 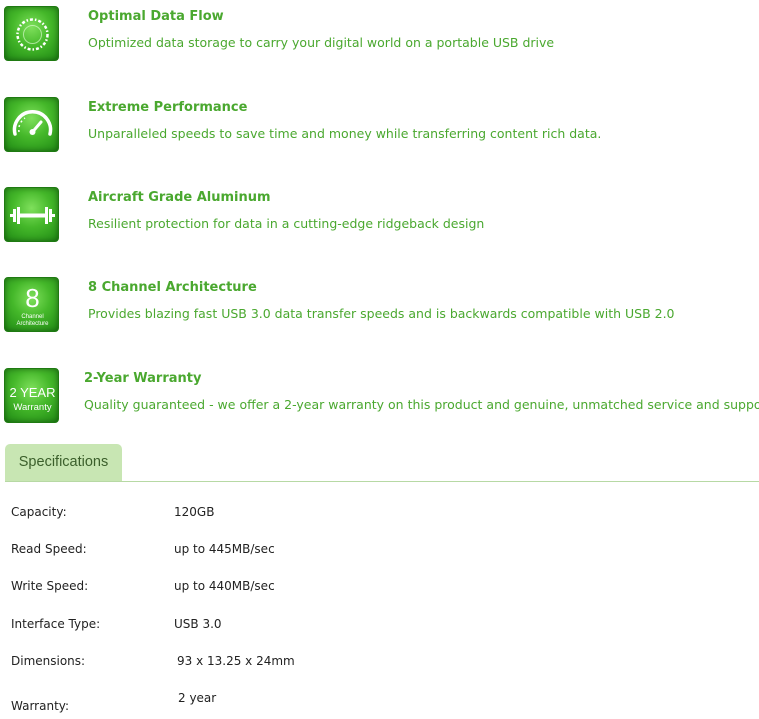 What do you see at coordinates (224, 586) in the screenshot?
I see `spec-value: up to 440MB/sec` at bounding box center [224, 586].